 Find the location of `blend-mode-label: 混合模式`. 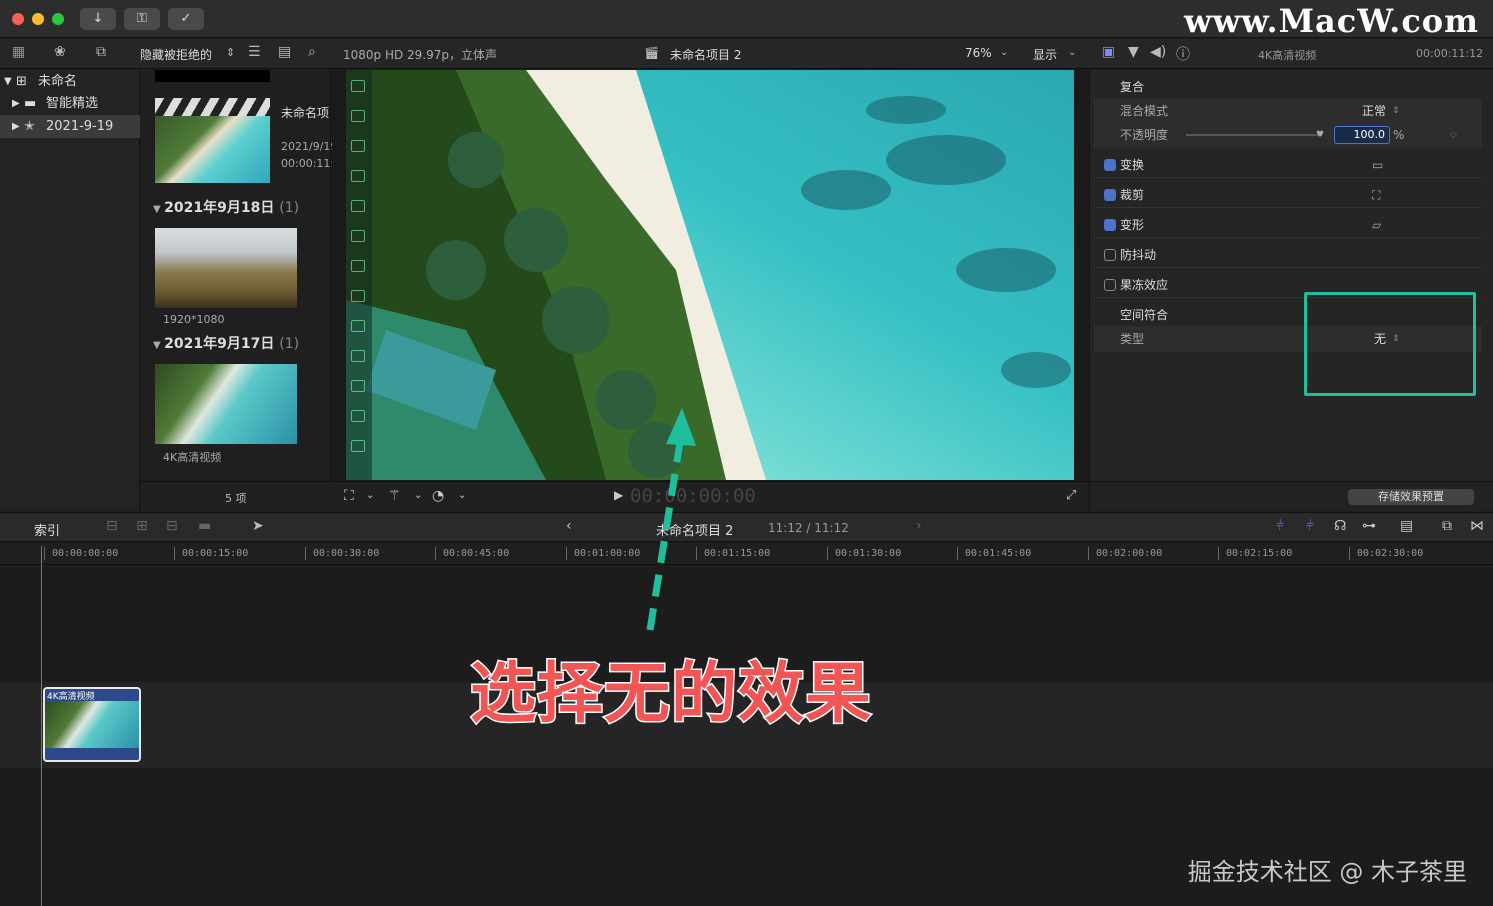

blend-mode-label: 混合模式 is located at coordinates (1144, 111).